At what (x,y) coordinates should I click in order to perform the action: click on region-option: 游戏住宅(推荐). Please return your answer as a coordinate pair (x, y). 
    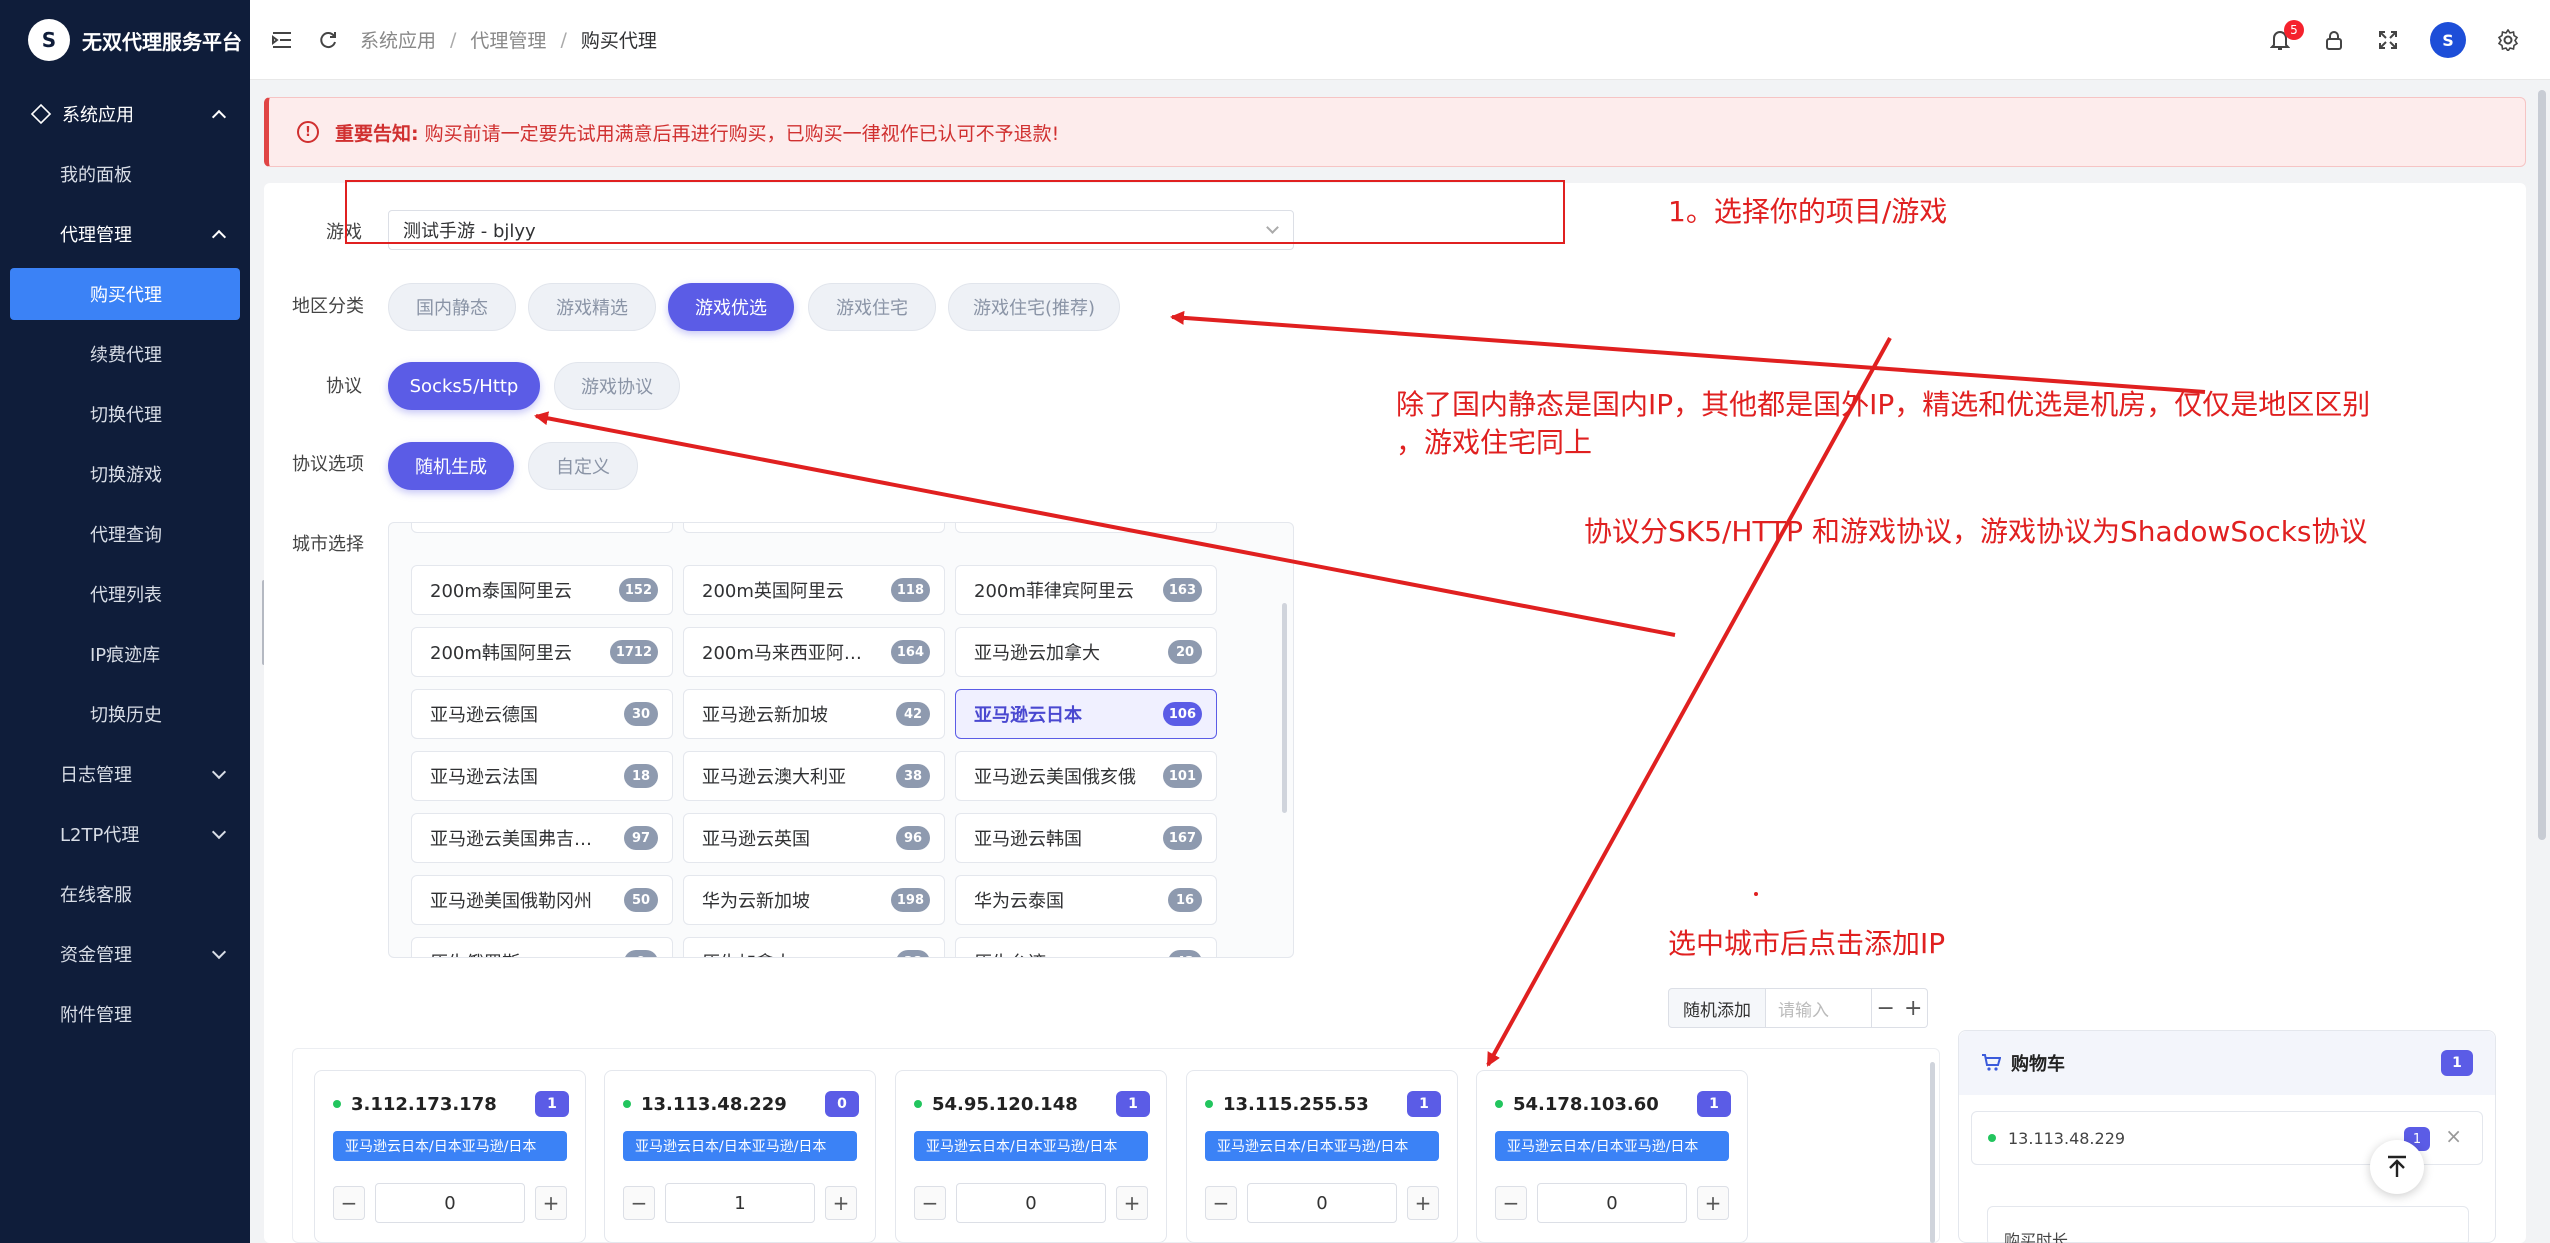
    Looking at the image, I should click on (1034, 307).